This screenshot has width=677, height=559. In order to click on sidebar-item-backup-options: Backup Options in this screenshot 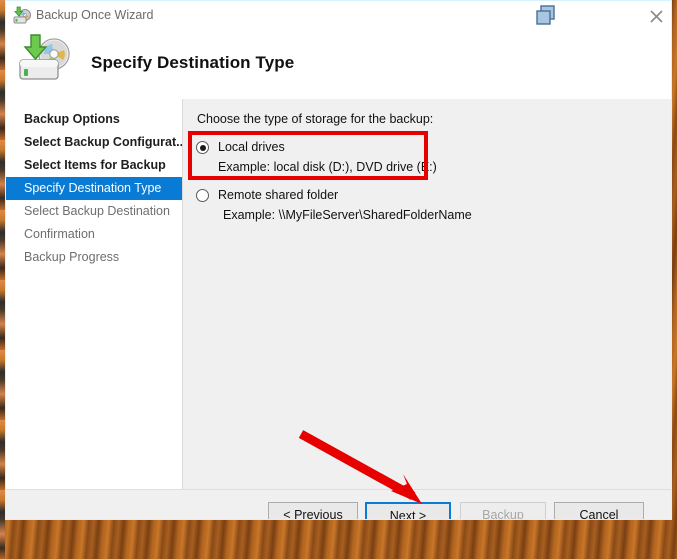, I will do `click(94, 119)`.